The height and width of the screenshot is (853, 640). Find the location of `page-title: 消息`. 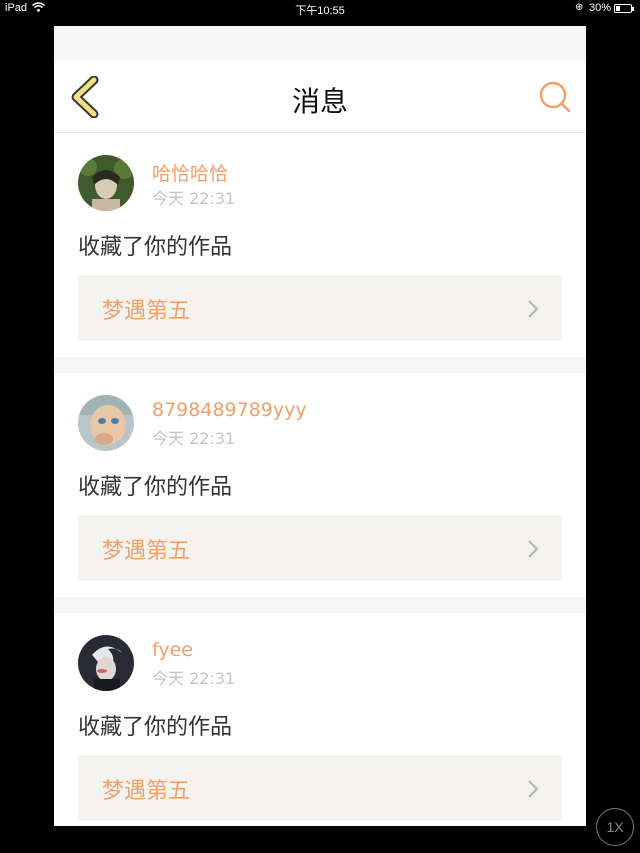

page-title: 消息 is located at coordinates (319, 101).